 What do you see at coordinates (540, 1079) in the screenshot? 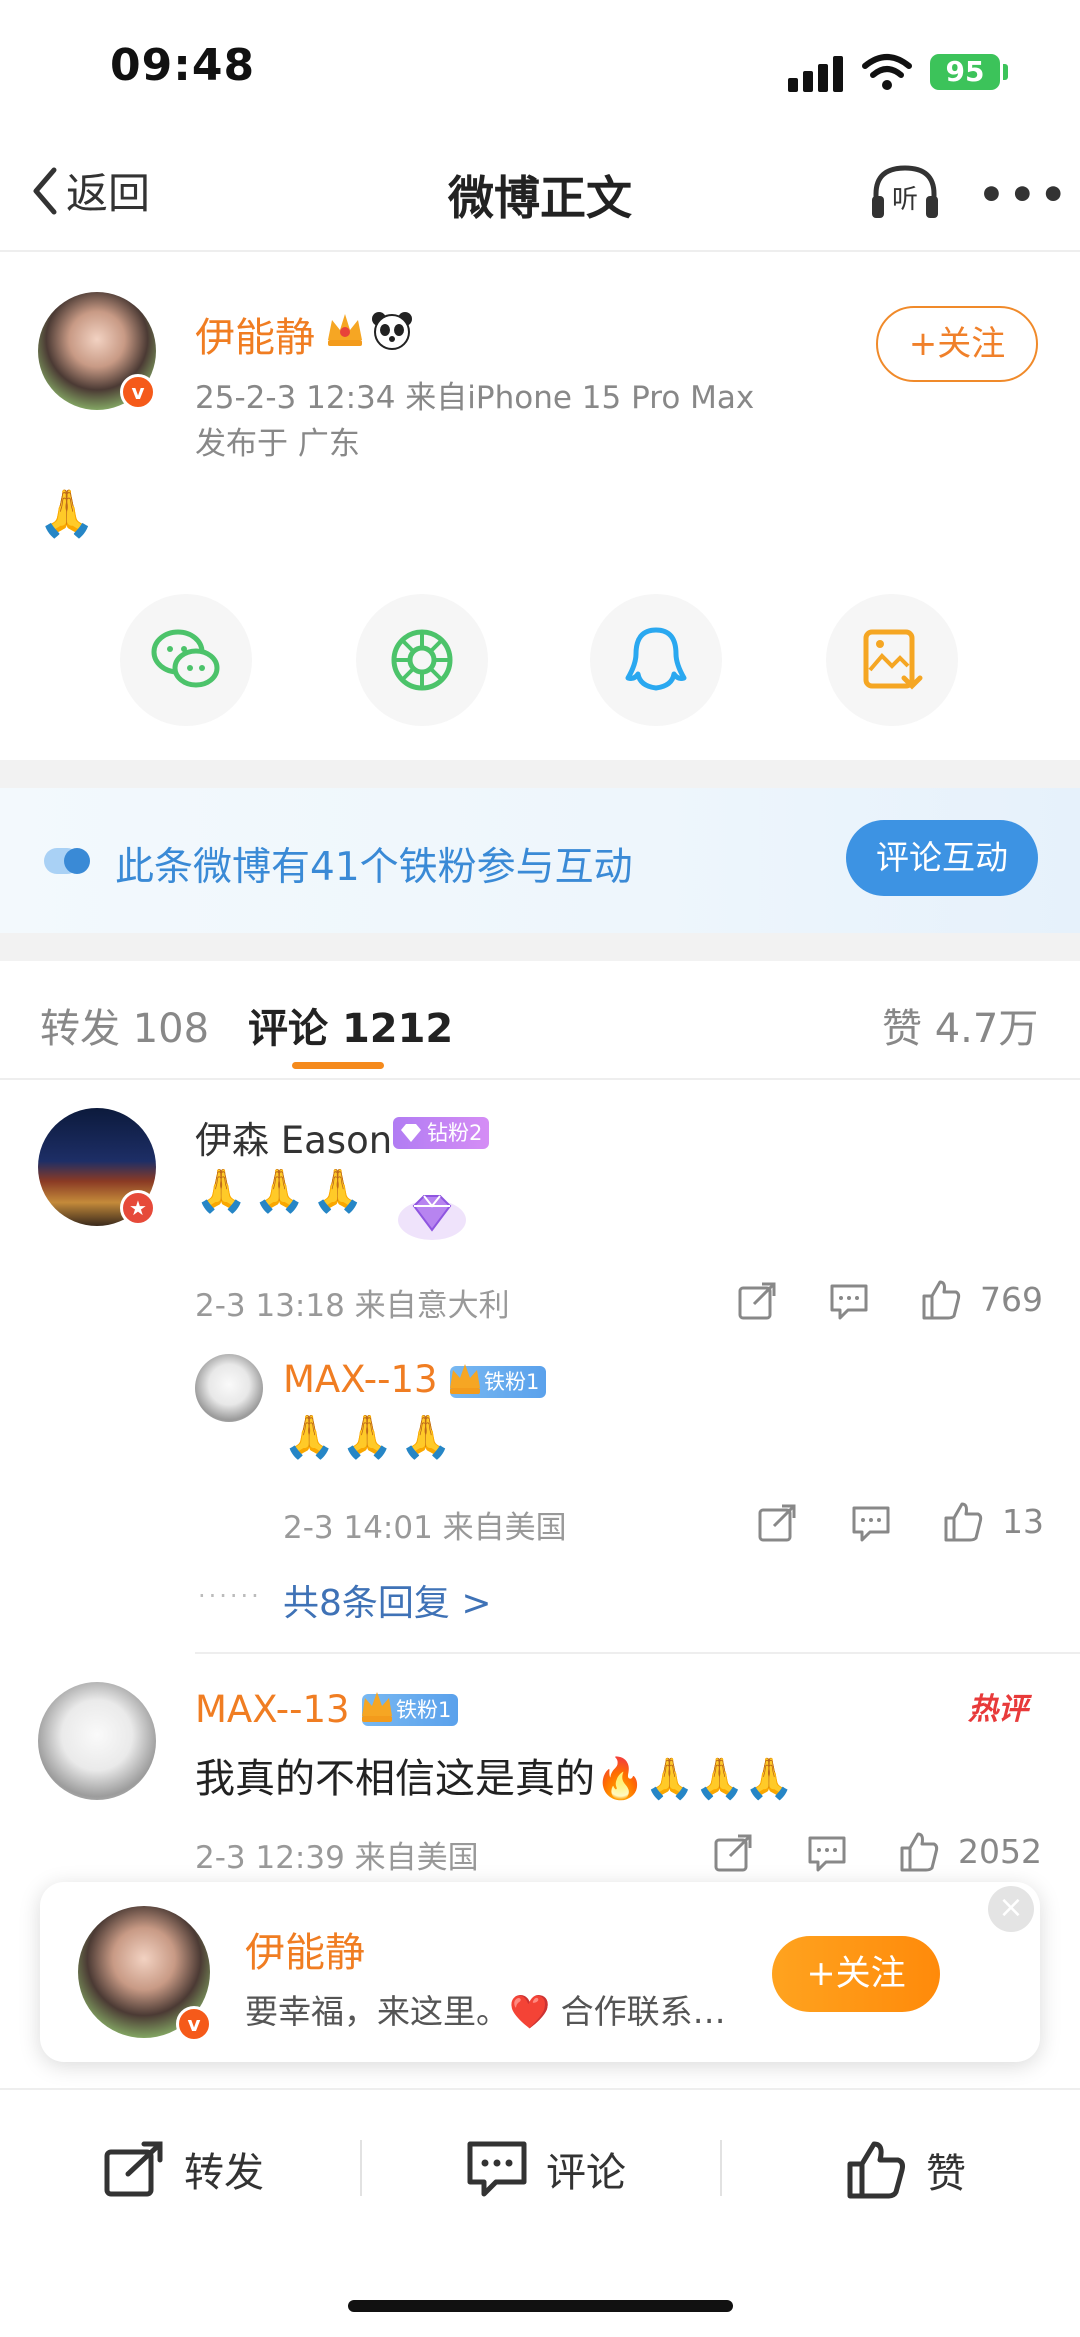
I see `tabs-divider` at bounding box center [540, 1079].